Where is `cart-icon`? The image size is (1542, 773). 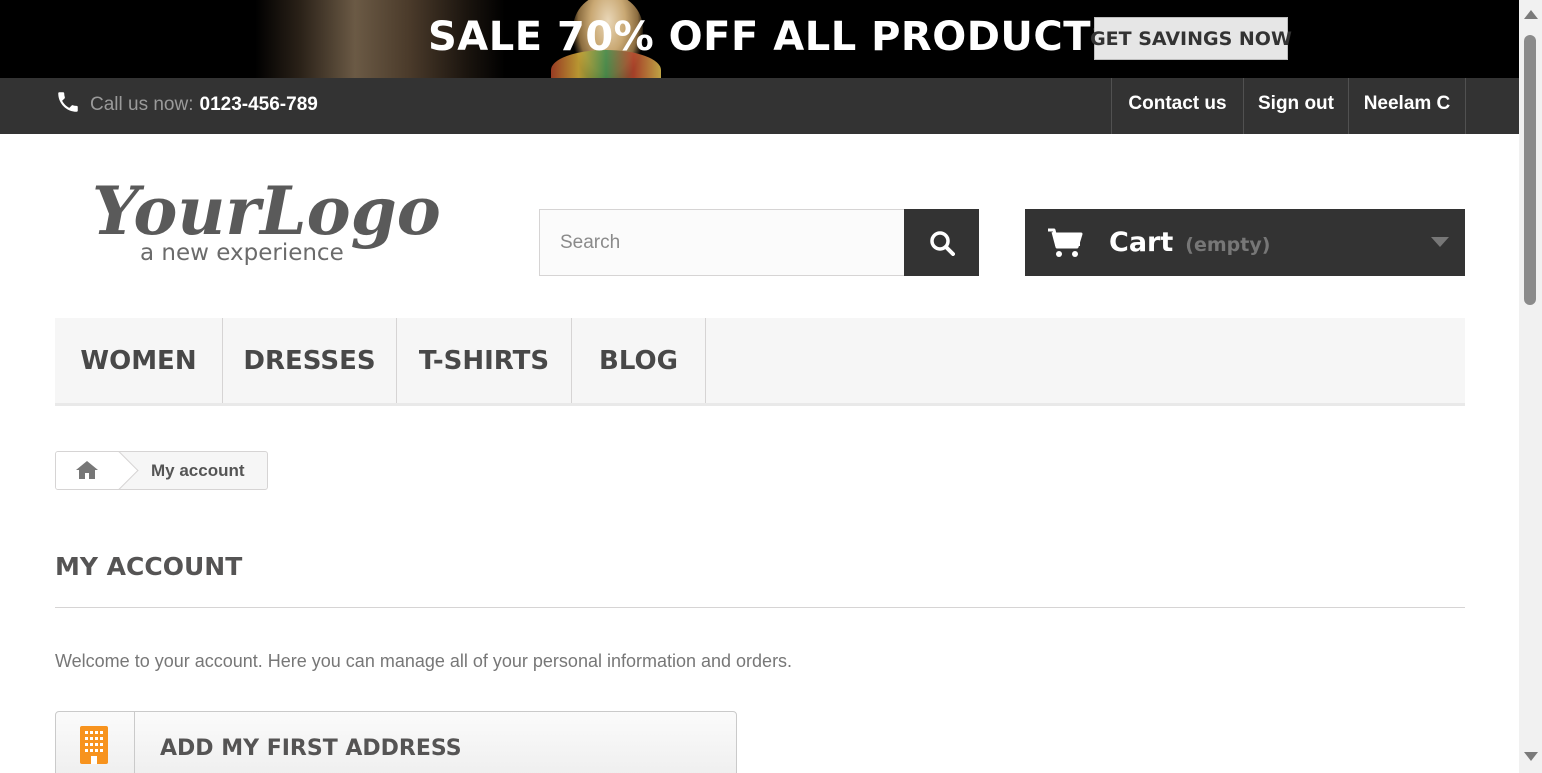
cart-icon is located at coordinates (1065, 242).